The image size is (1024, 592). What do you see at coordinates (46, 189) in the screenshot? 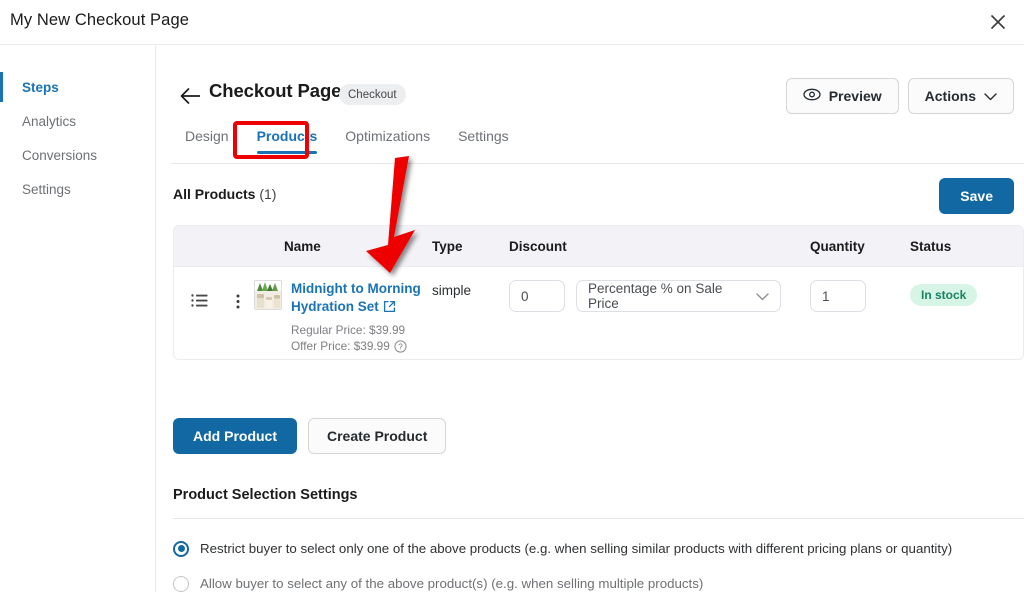
I see `sidebar-item-label: Settings` at bounding box center [46, 189].